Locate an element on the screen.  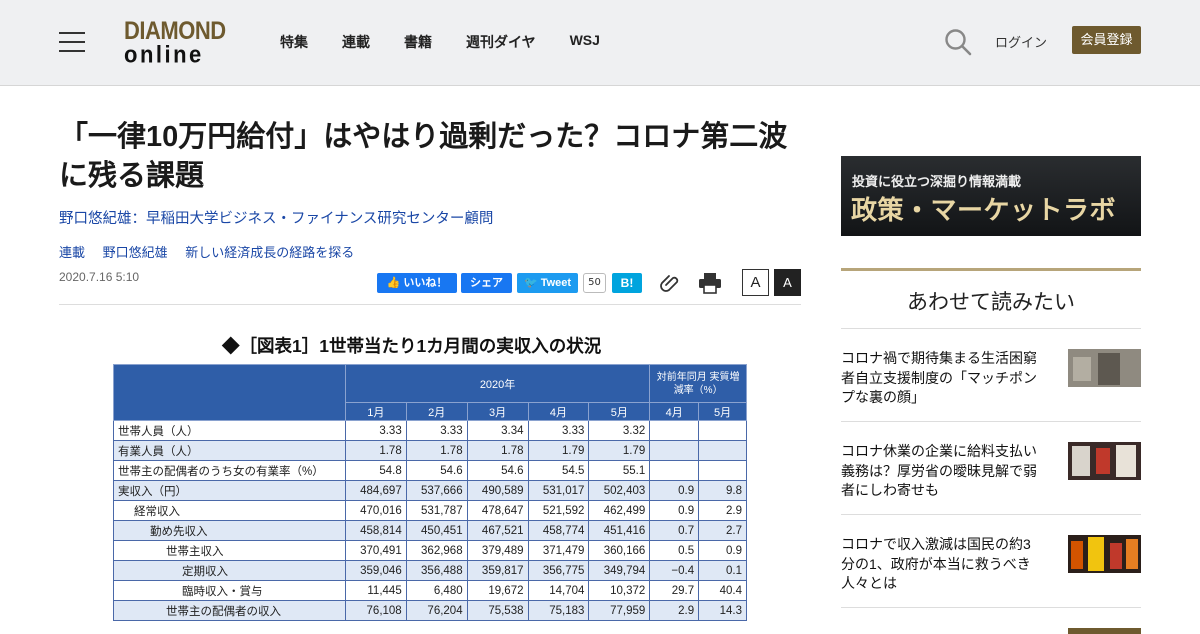
table-cell: 3.32 is located at coordinates (619, 430).